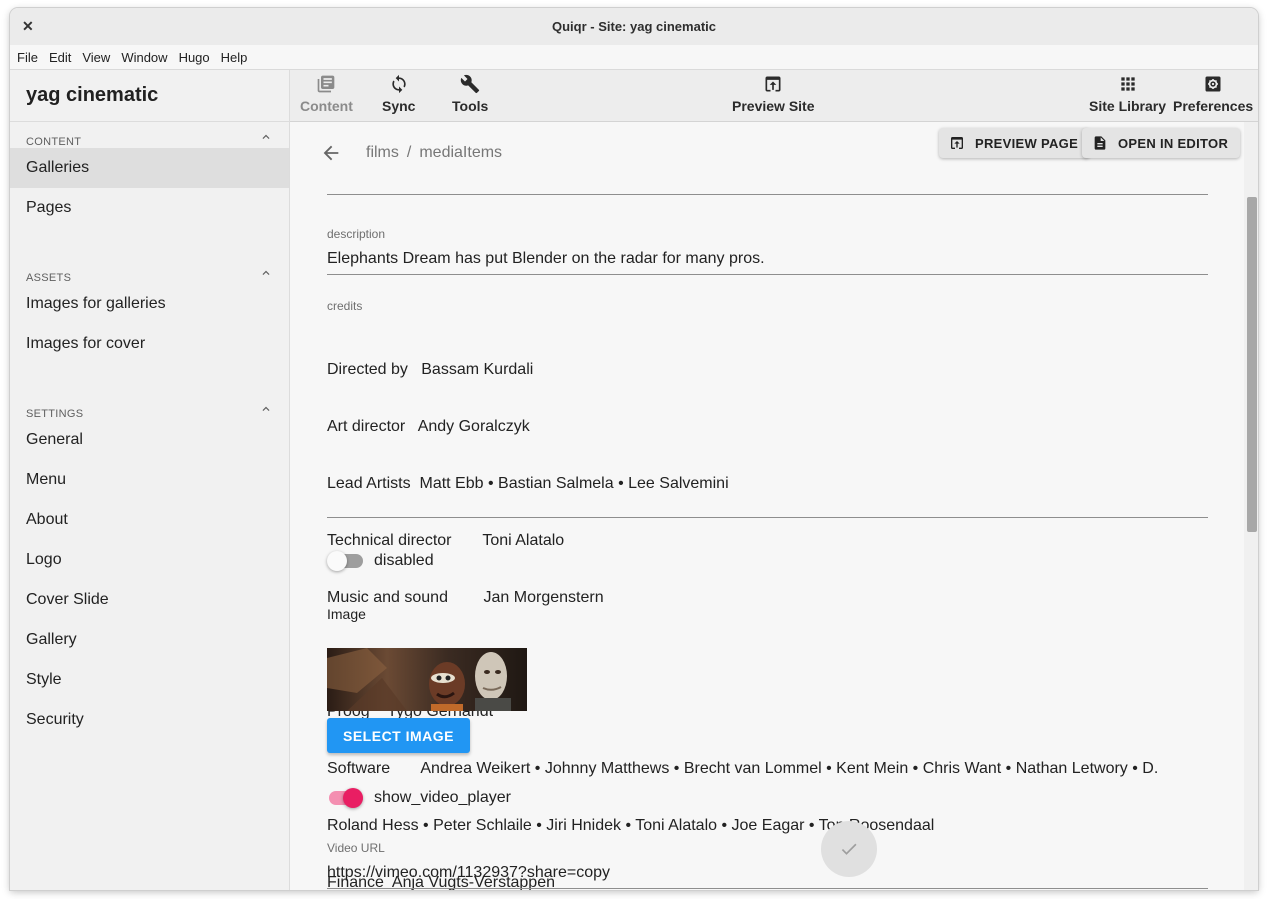 Image resolution: width=1267 pixels, height=899 pixels. I want to click on select-image-button: SELECT IMAGE, so click(399, 735).